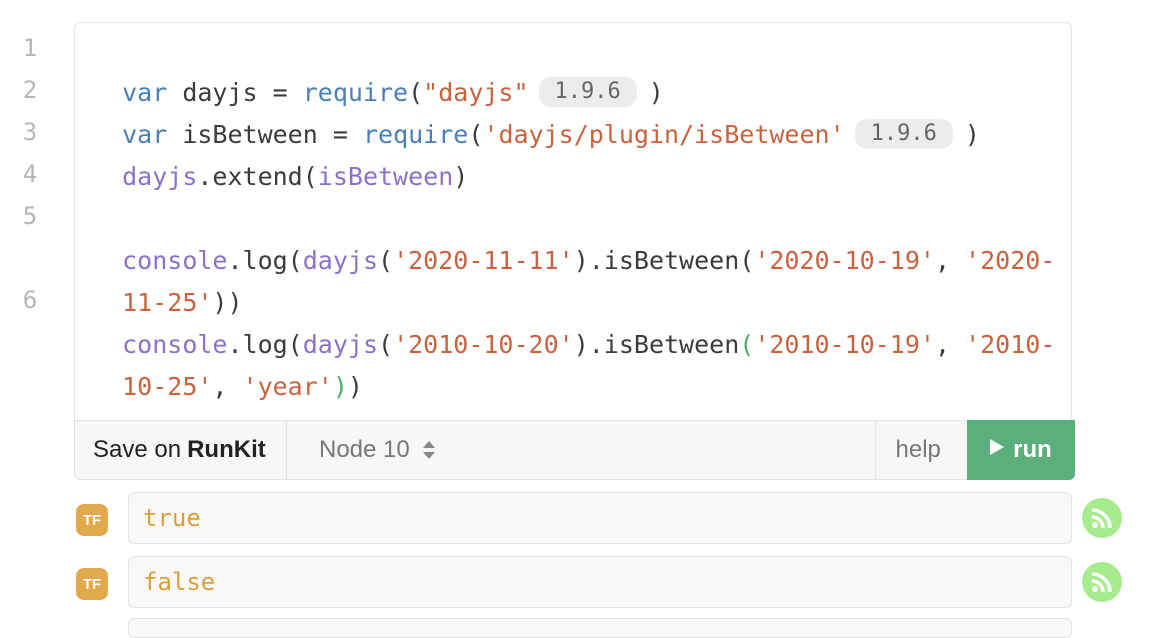 The width and height of the screenshot is (1156, 638). What do you see at coordinates (30, 132) in the screenshot?
I see `line-number: 3` at bounding box center [30, 132].